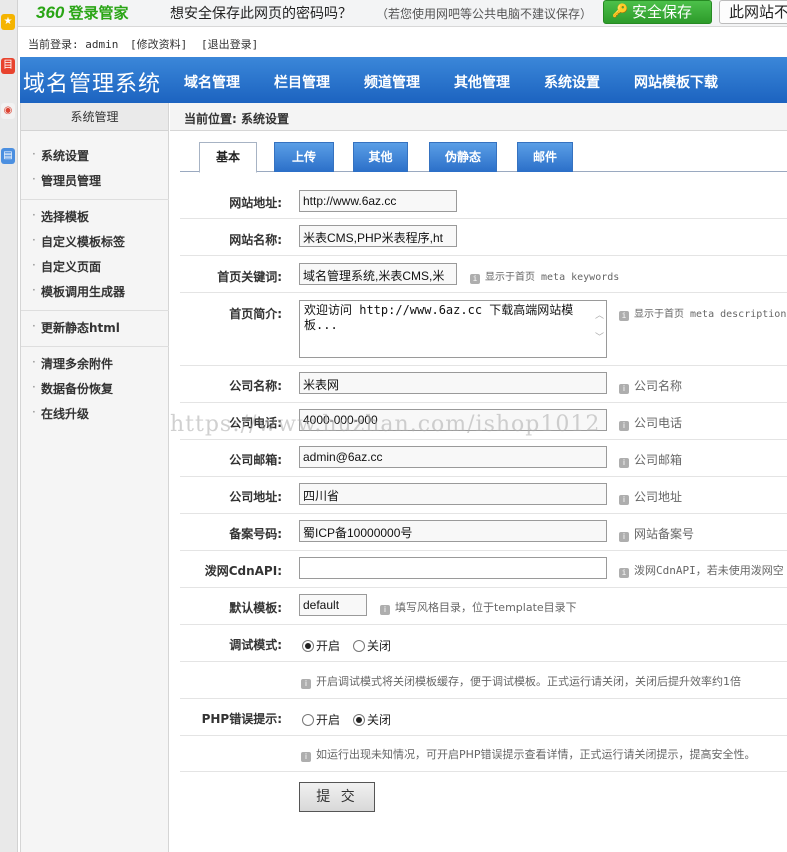 Image resolution: width=787 pixels, height=852 pixels. I want to click on cdn-api-input, so click(453, 568).